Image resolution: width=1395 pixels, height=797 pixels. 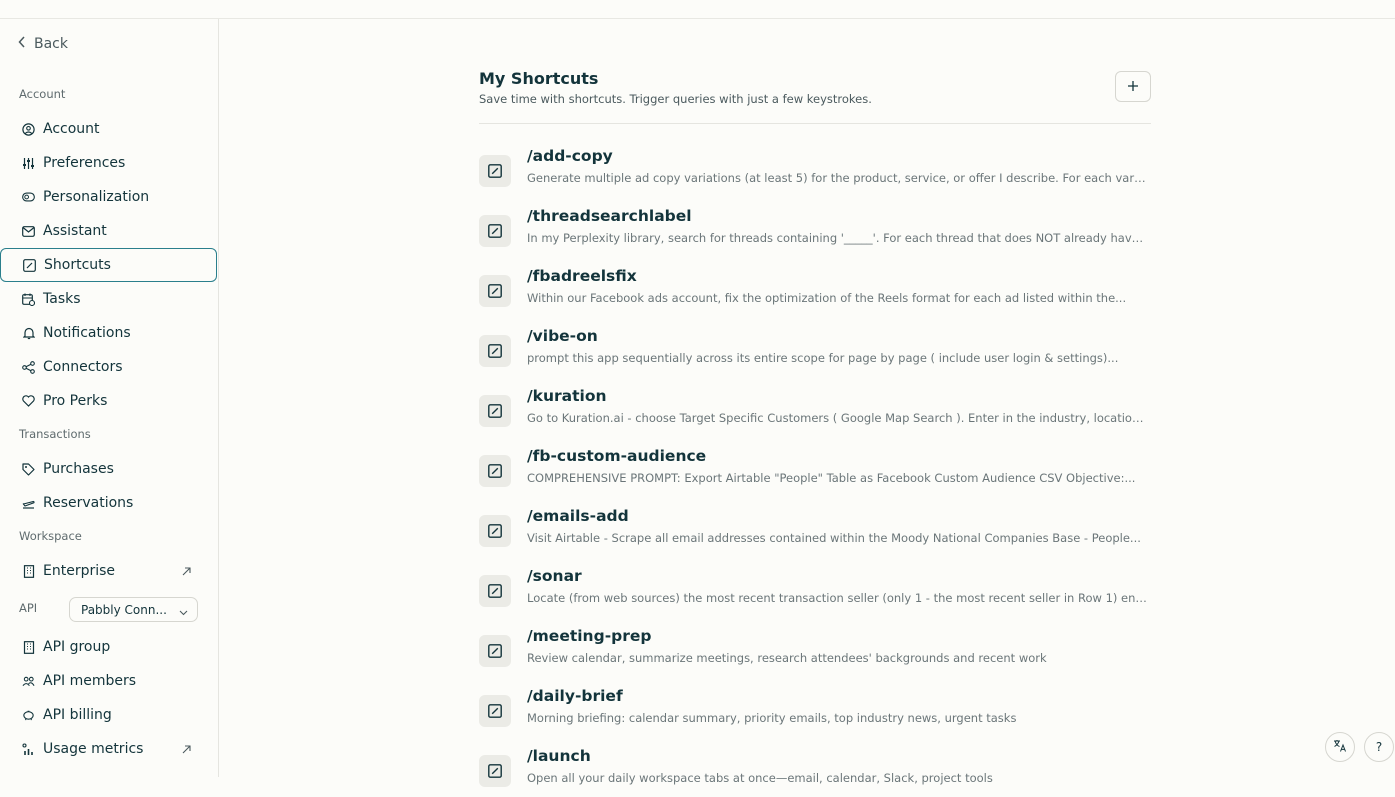 I want to click on sidebar-item-pro-perks: Pro Perks, so click(x=108, y=401).